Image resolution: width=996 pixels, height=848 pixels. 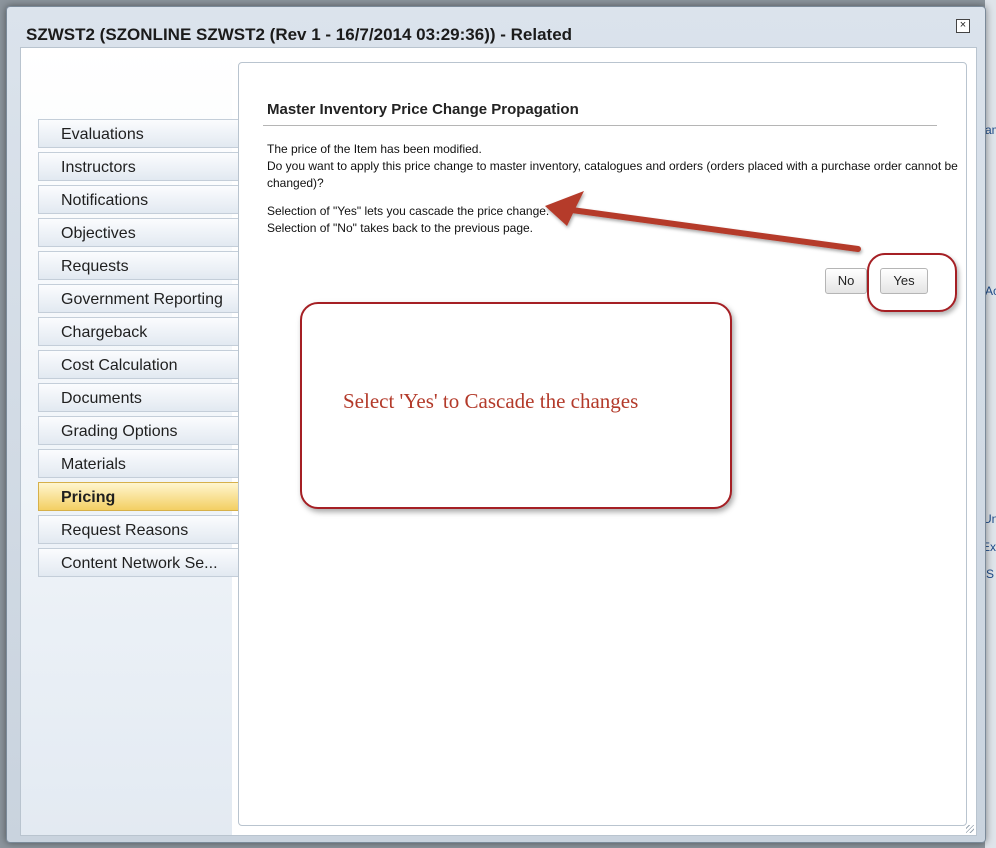 What do you see at coordinates (138, 298) in the screenshot?
I see `sidebar-item-government-reporting: Government Reporting` at bounding box center [138, 298].